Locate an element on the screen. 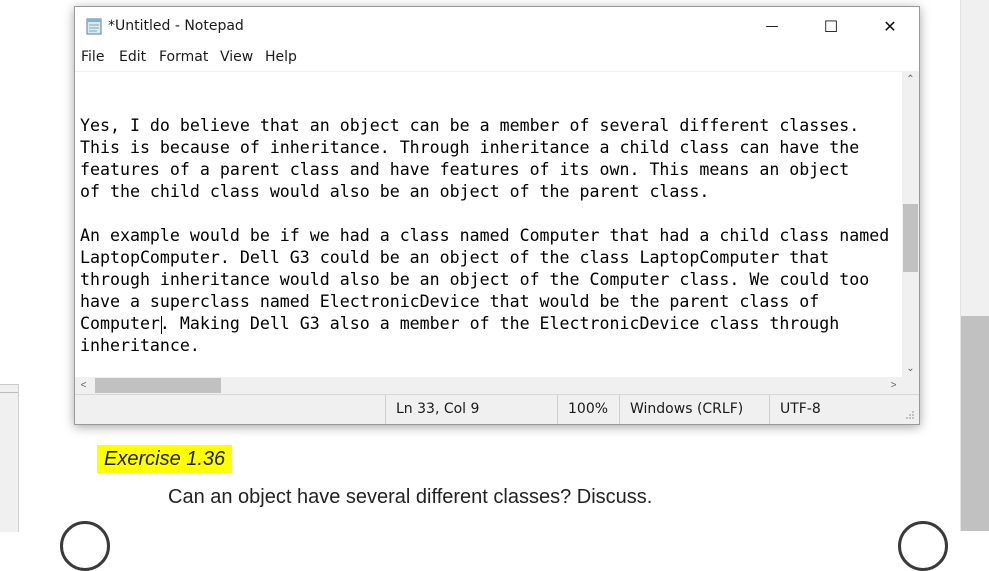 This screenshot has width=989, height=571. nav-next-button is located at coordinates (923, 546).